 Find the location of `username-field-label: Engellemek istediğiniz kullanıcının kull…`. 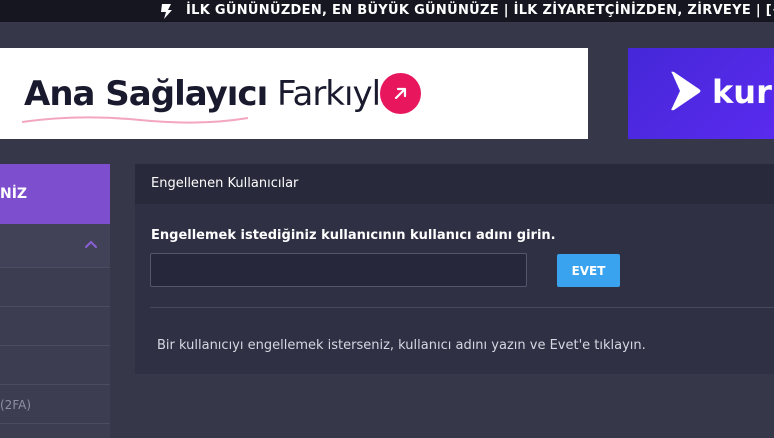

username-field-label: Engellemek istediğiniz kullanıcının kull… is located at coordinates (353, 235).